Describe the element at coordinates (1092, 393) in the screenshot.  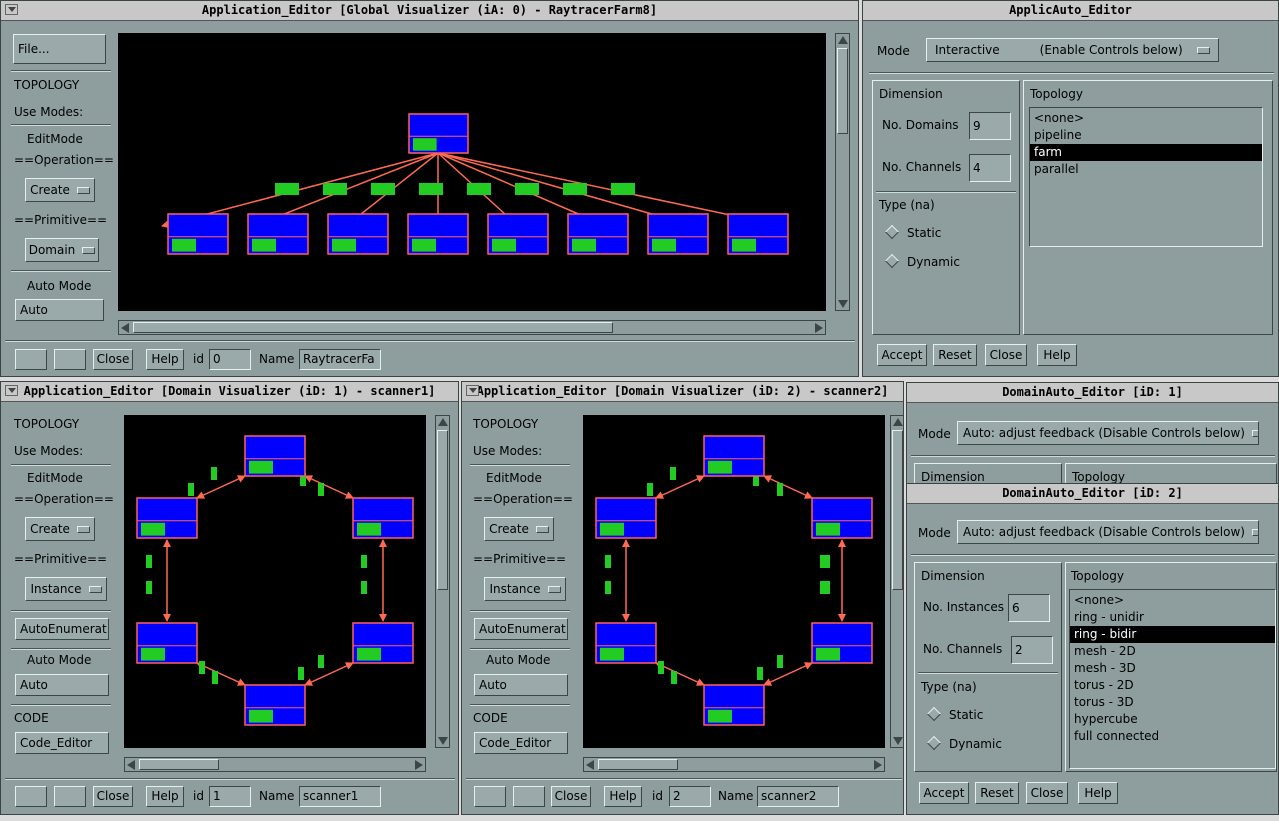
I see `domain-auto-1-titlebar: DomainAuto_Editor [iD: 1]` at that location.